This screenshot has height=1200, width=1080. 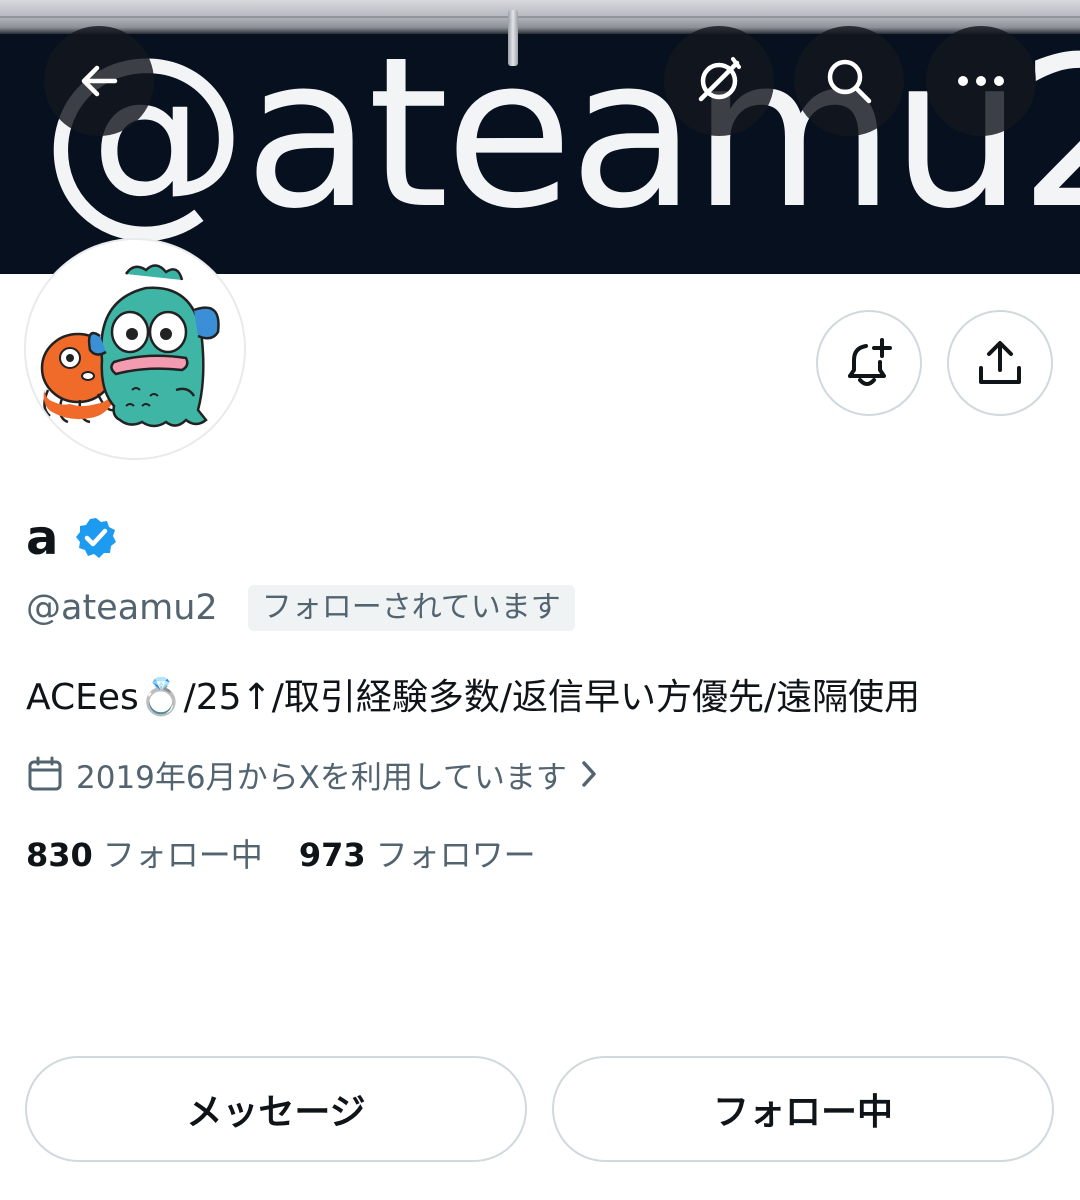 I want to click on profile-bio: ACEes💍/25↑/取引経験多数/返信早い方優先/遠隔使用, so click(x=473, y=697).